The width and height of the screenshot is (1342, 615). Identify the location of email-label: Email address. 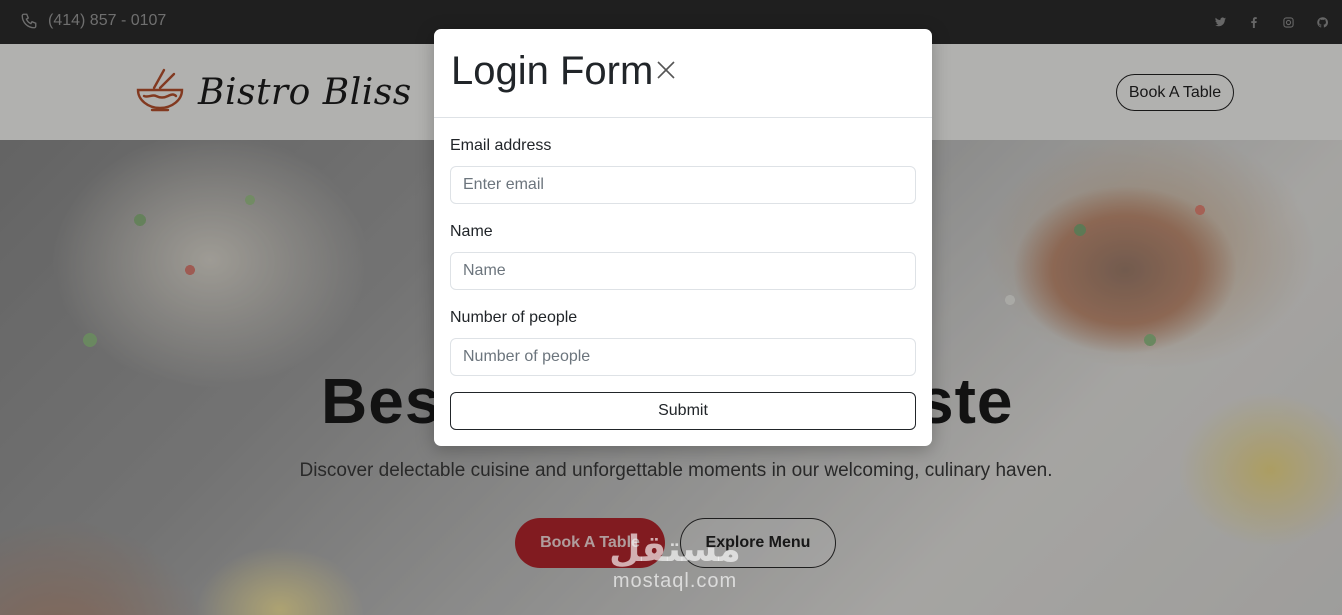
(501, 145).